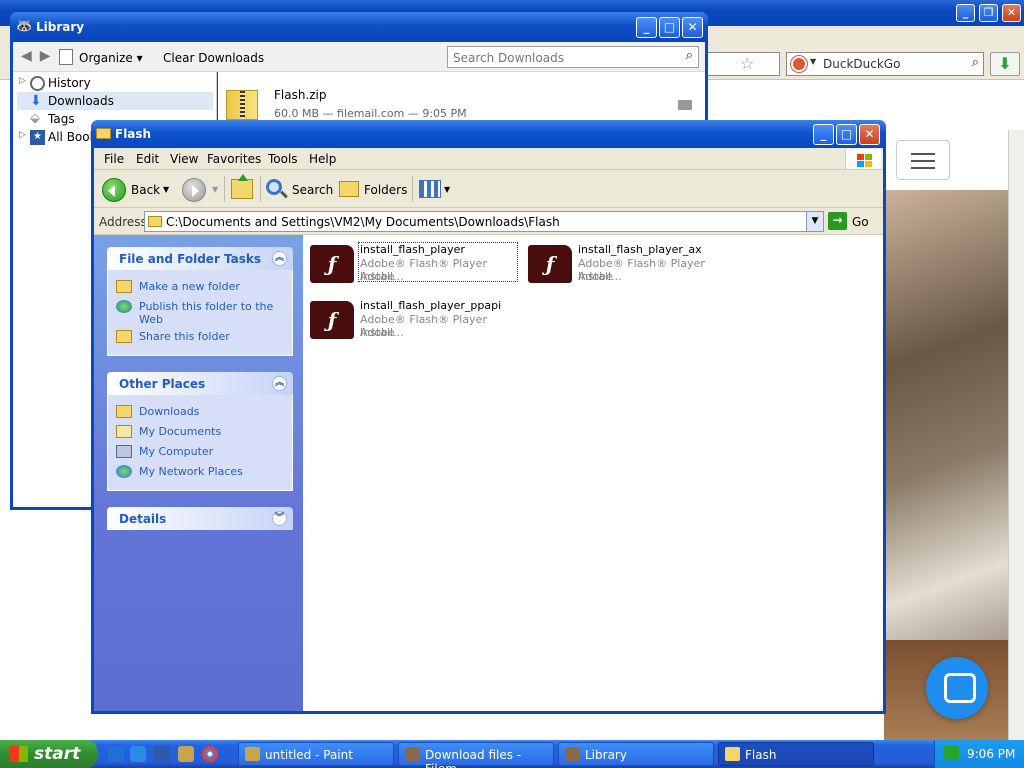  What do you see at coordinates (213, 58) in the screenshot?
I see `clear-downloads-button: Clear Downloads` at bounding box center [213, 58].